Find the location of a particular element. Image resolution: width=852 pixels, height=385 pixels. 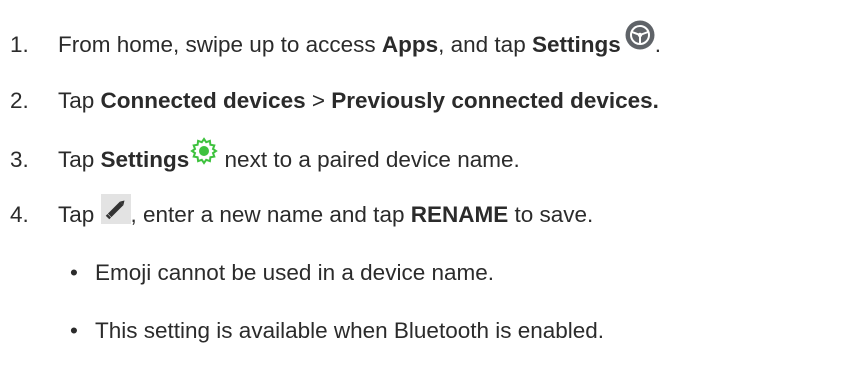

step-text: , and tap is located at coordinates (485, 44).